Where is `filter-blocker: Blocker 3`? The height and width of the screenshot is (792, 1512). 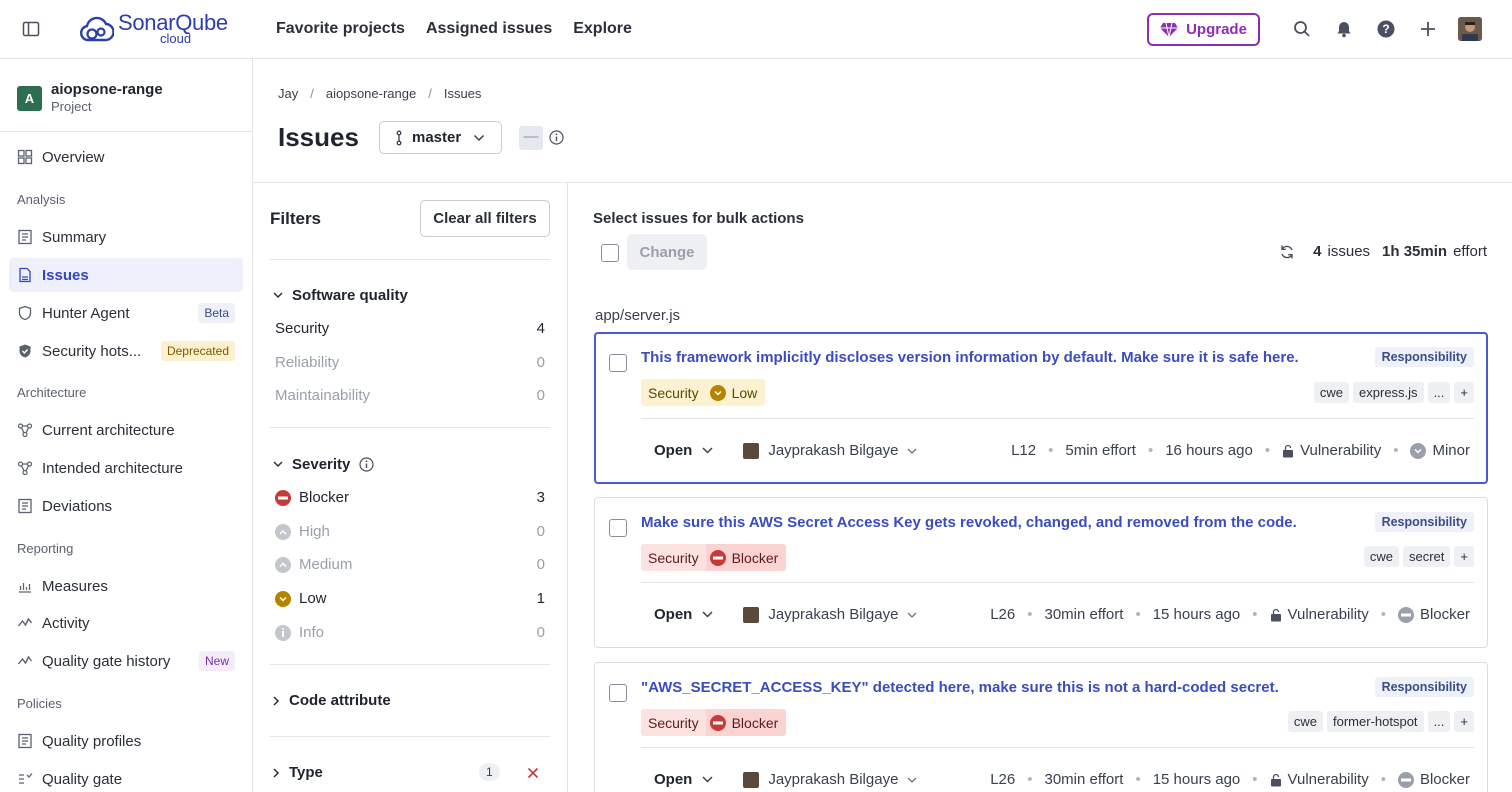
filter-blocker: Blocker 3 is located at coordinates (410, 497).